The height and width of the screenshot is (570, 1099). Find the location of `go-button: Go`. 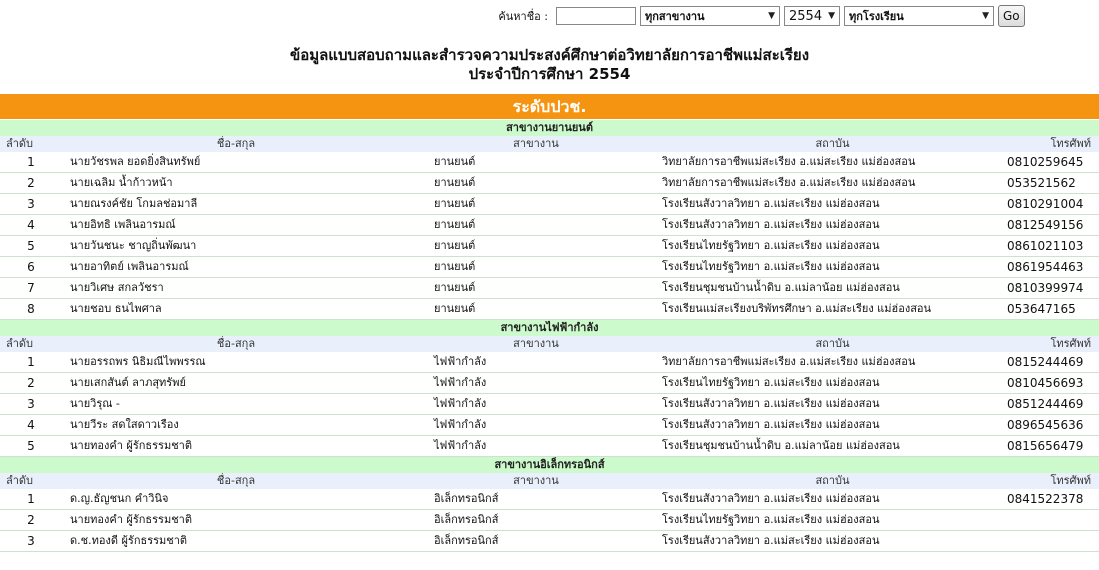

go-button: Go is located at coordinates (1011, 16).